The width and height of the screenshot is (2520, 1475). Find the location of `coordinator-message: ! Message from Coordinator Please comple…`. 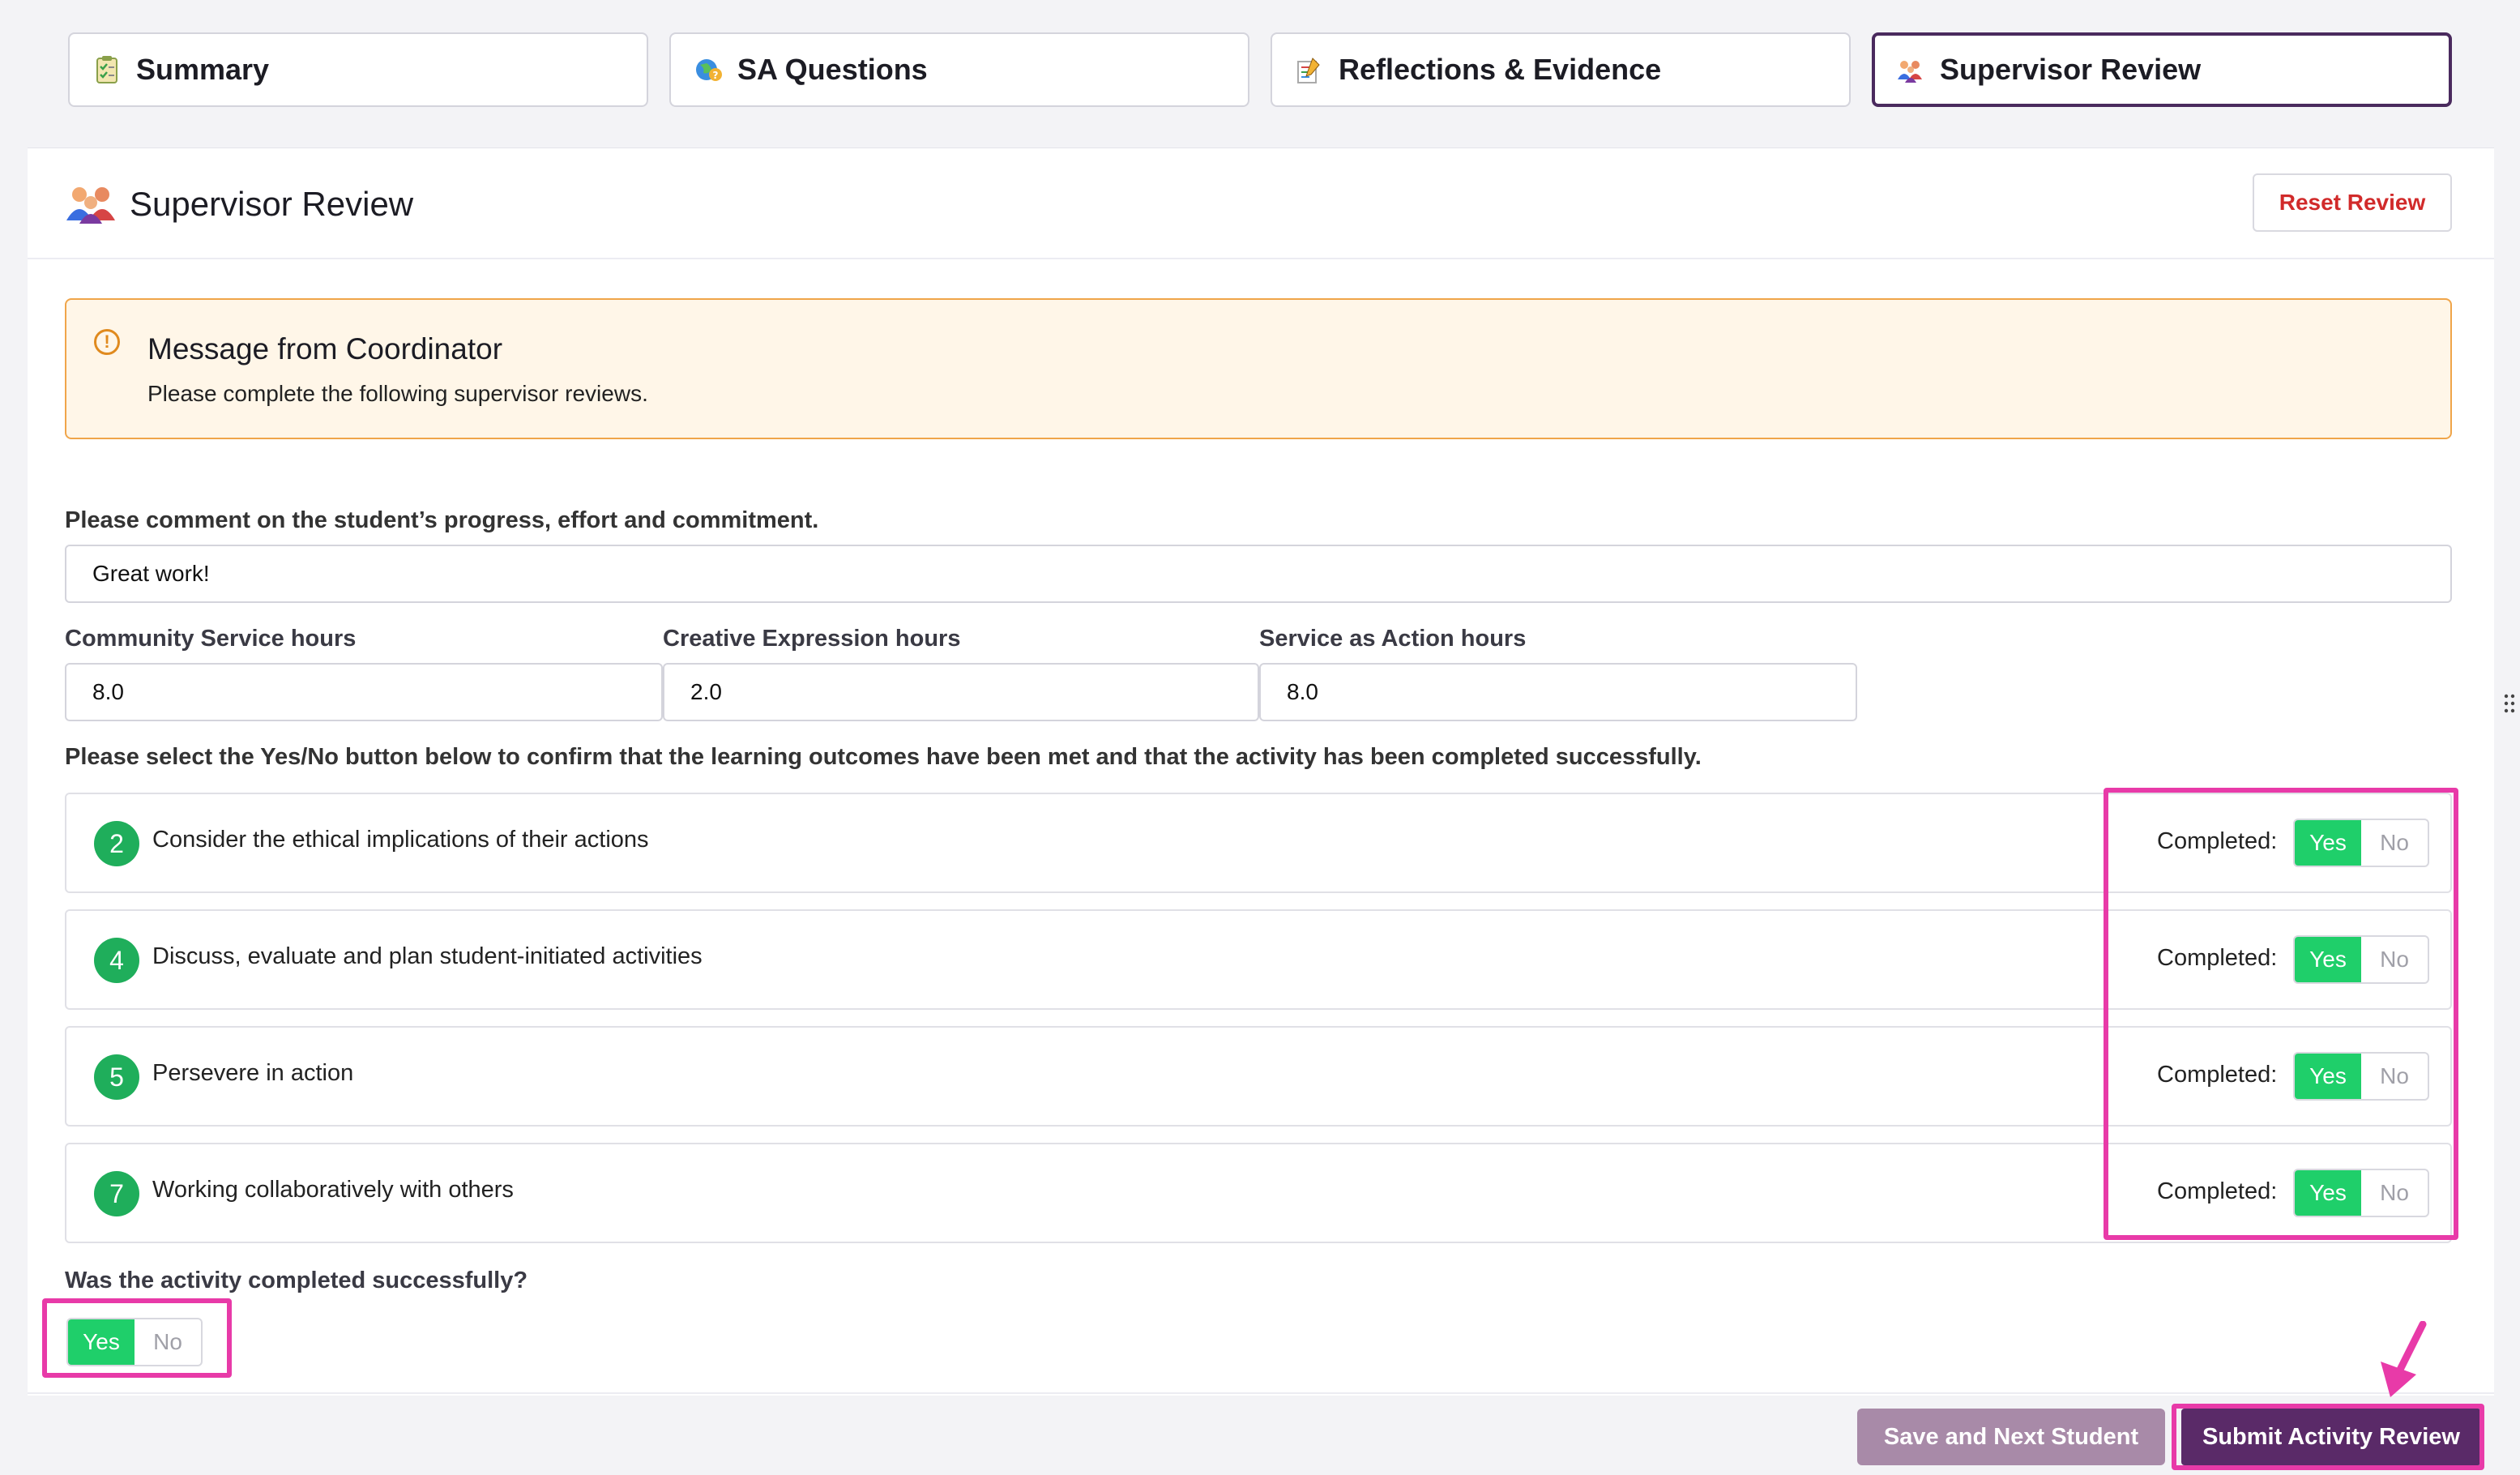

coordinator-message: ! Message from Coordinator Please comple… is located at coordinates (1258, 368).